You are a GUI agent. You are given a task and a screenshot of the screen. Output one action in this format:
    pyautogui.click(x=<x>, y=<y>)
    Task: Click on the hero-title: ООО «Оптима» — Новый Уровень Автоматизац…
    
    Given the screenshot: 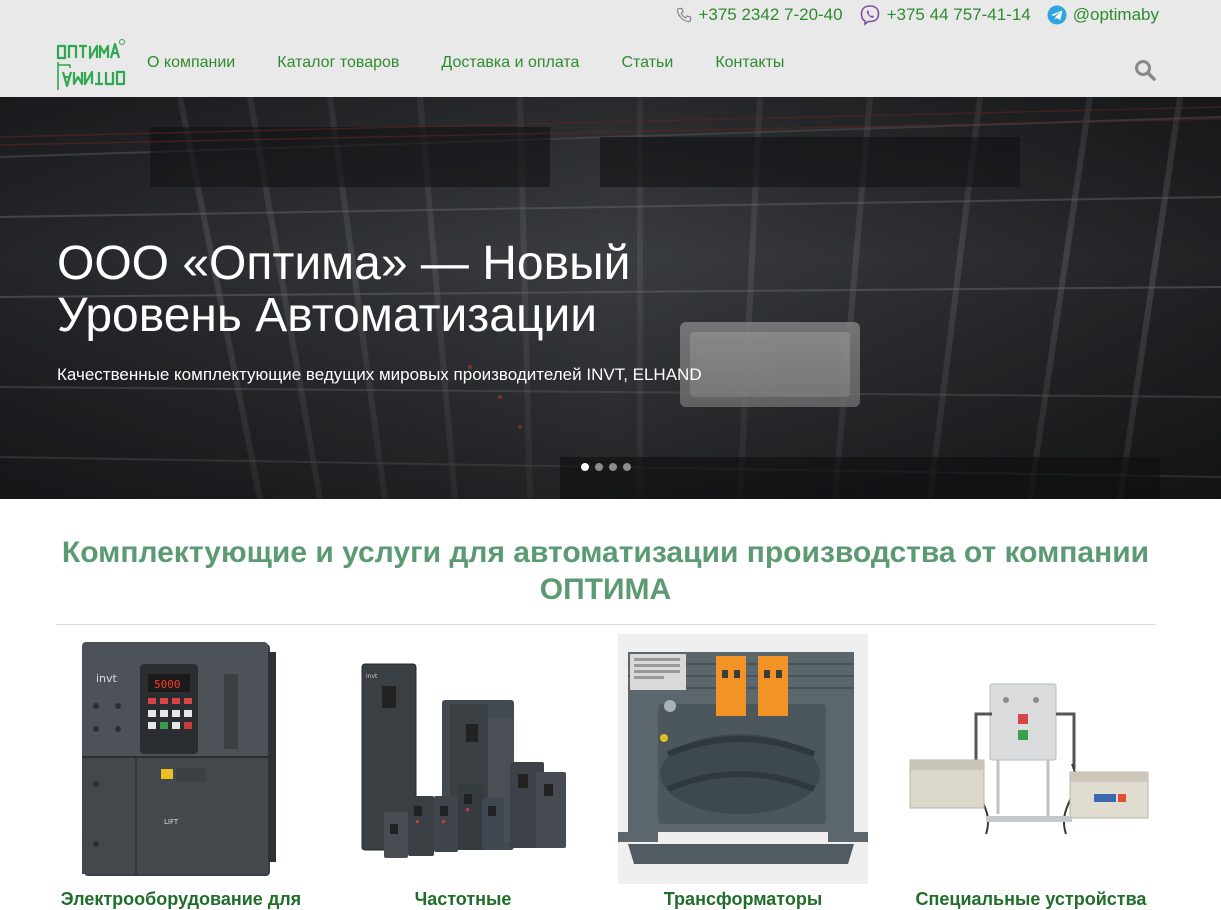 What is the action you would take?
    pyautogui.click(x=344, y=289)
    